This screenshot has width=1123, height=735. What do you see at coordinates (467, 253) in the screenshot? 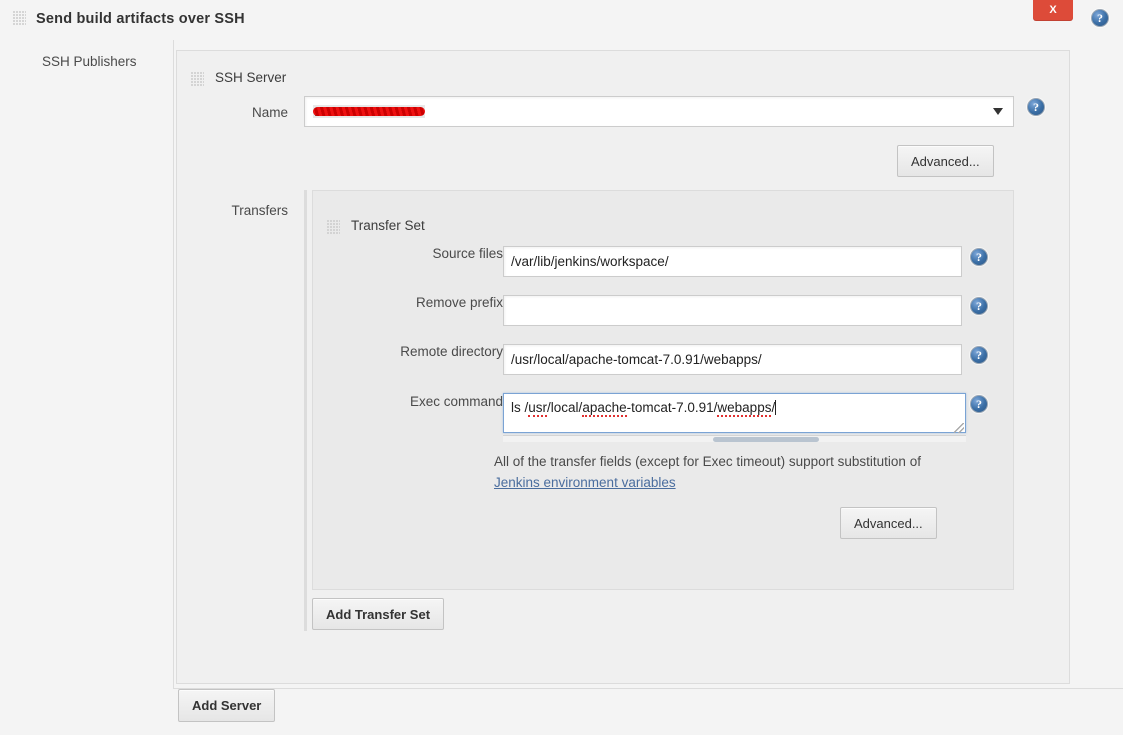
I see `source-files-label: Source files` at bounding box center [467, 253].